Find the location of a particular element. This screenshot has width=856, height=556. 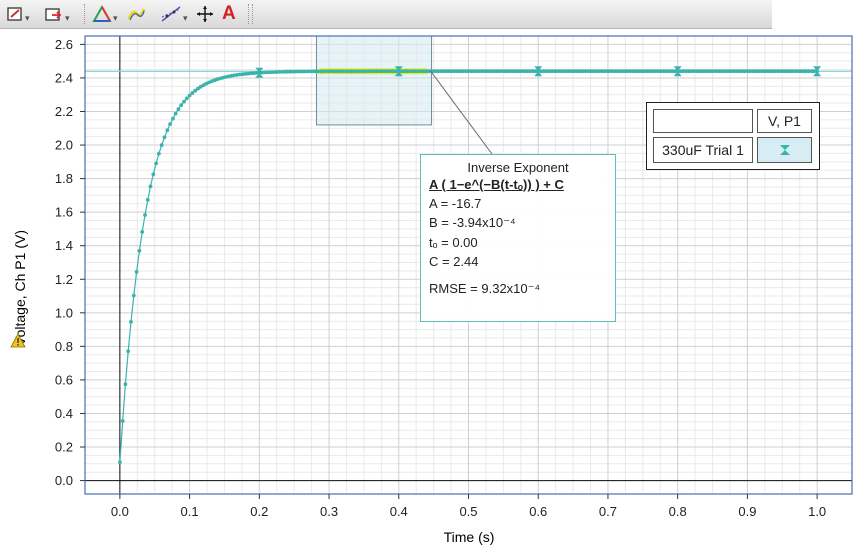

y-tick-label: 2.4 is located at coordinates (64, 77).